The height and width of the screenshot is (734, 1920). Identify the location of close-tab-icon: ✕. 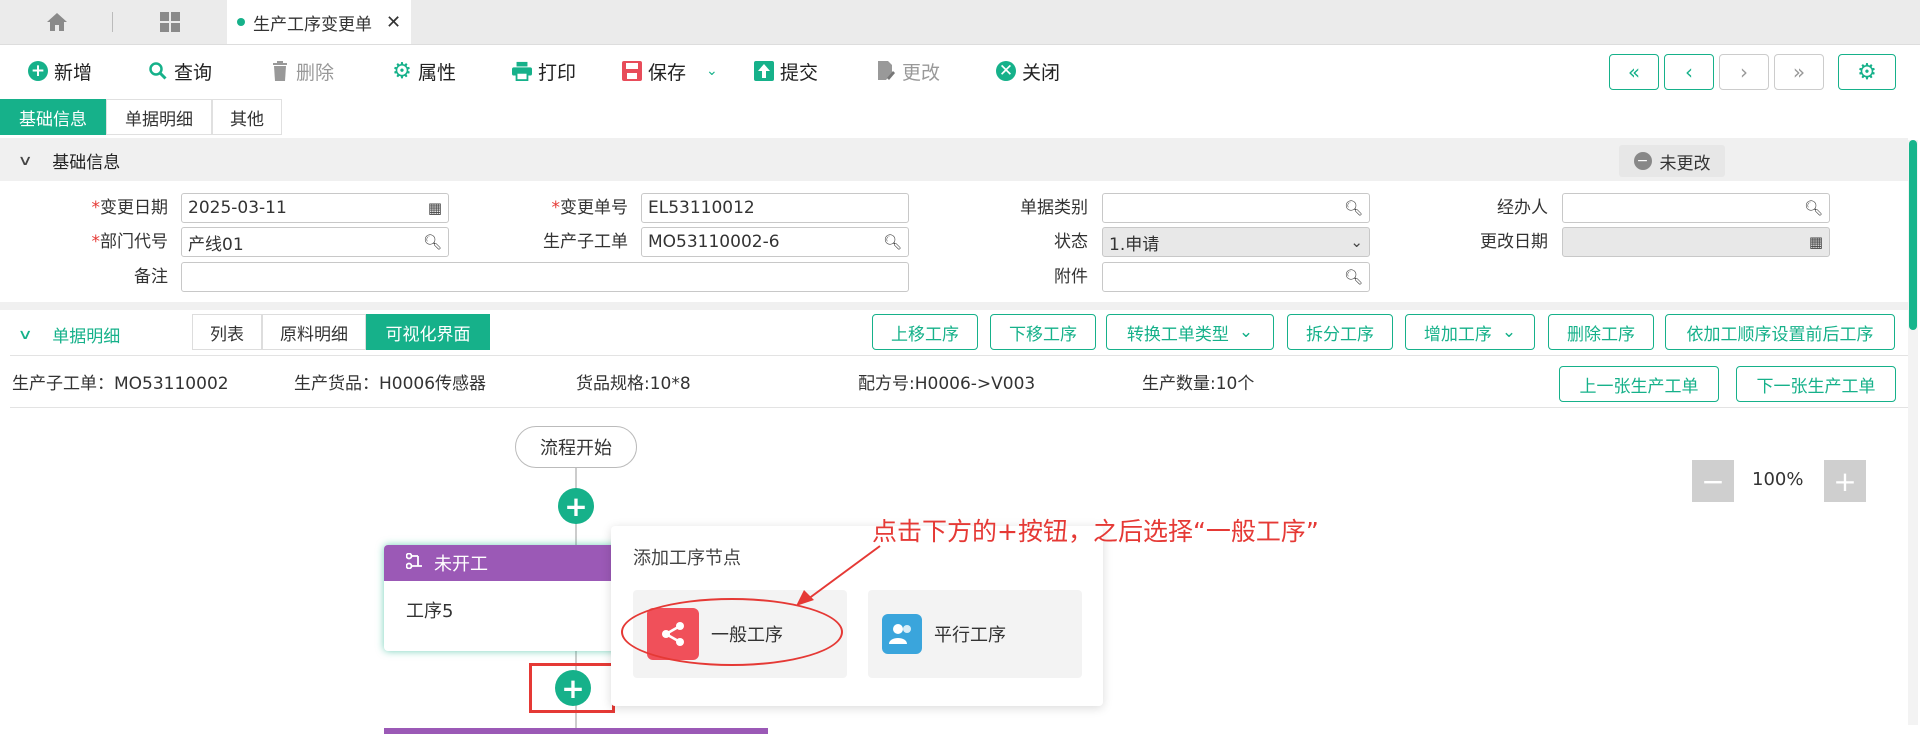
(393, 22).